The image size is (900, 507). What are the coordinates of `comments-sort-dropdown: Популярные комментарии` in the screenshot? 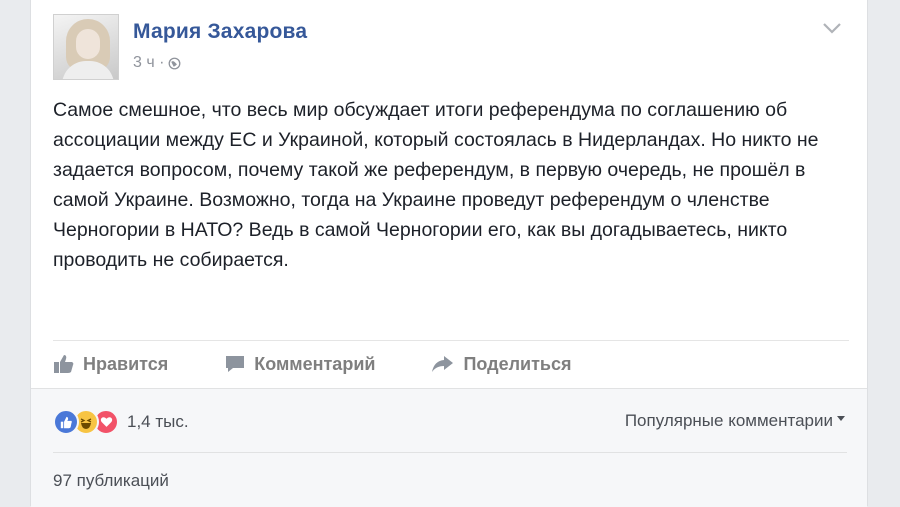 It's located at (735, 421).